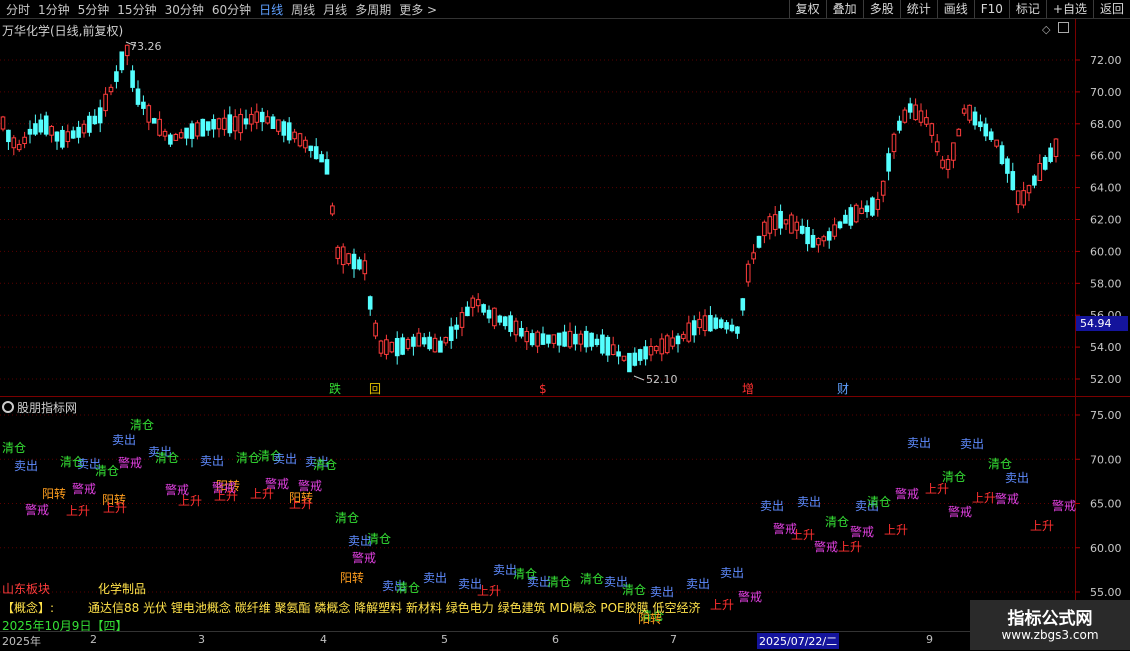 This screenshot has height=651, width=1130. Describe the element at coordinates (1106, 548) in the screenshot. I see `indicator-tick-label: 60.00` at that location.